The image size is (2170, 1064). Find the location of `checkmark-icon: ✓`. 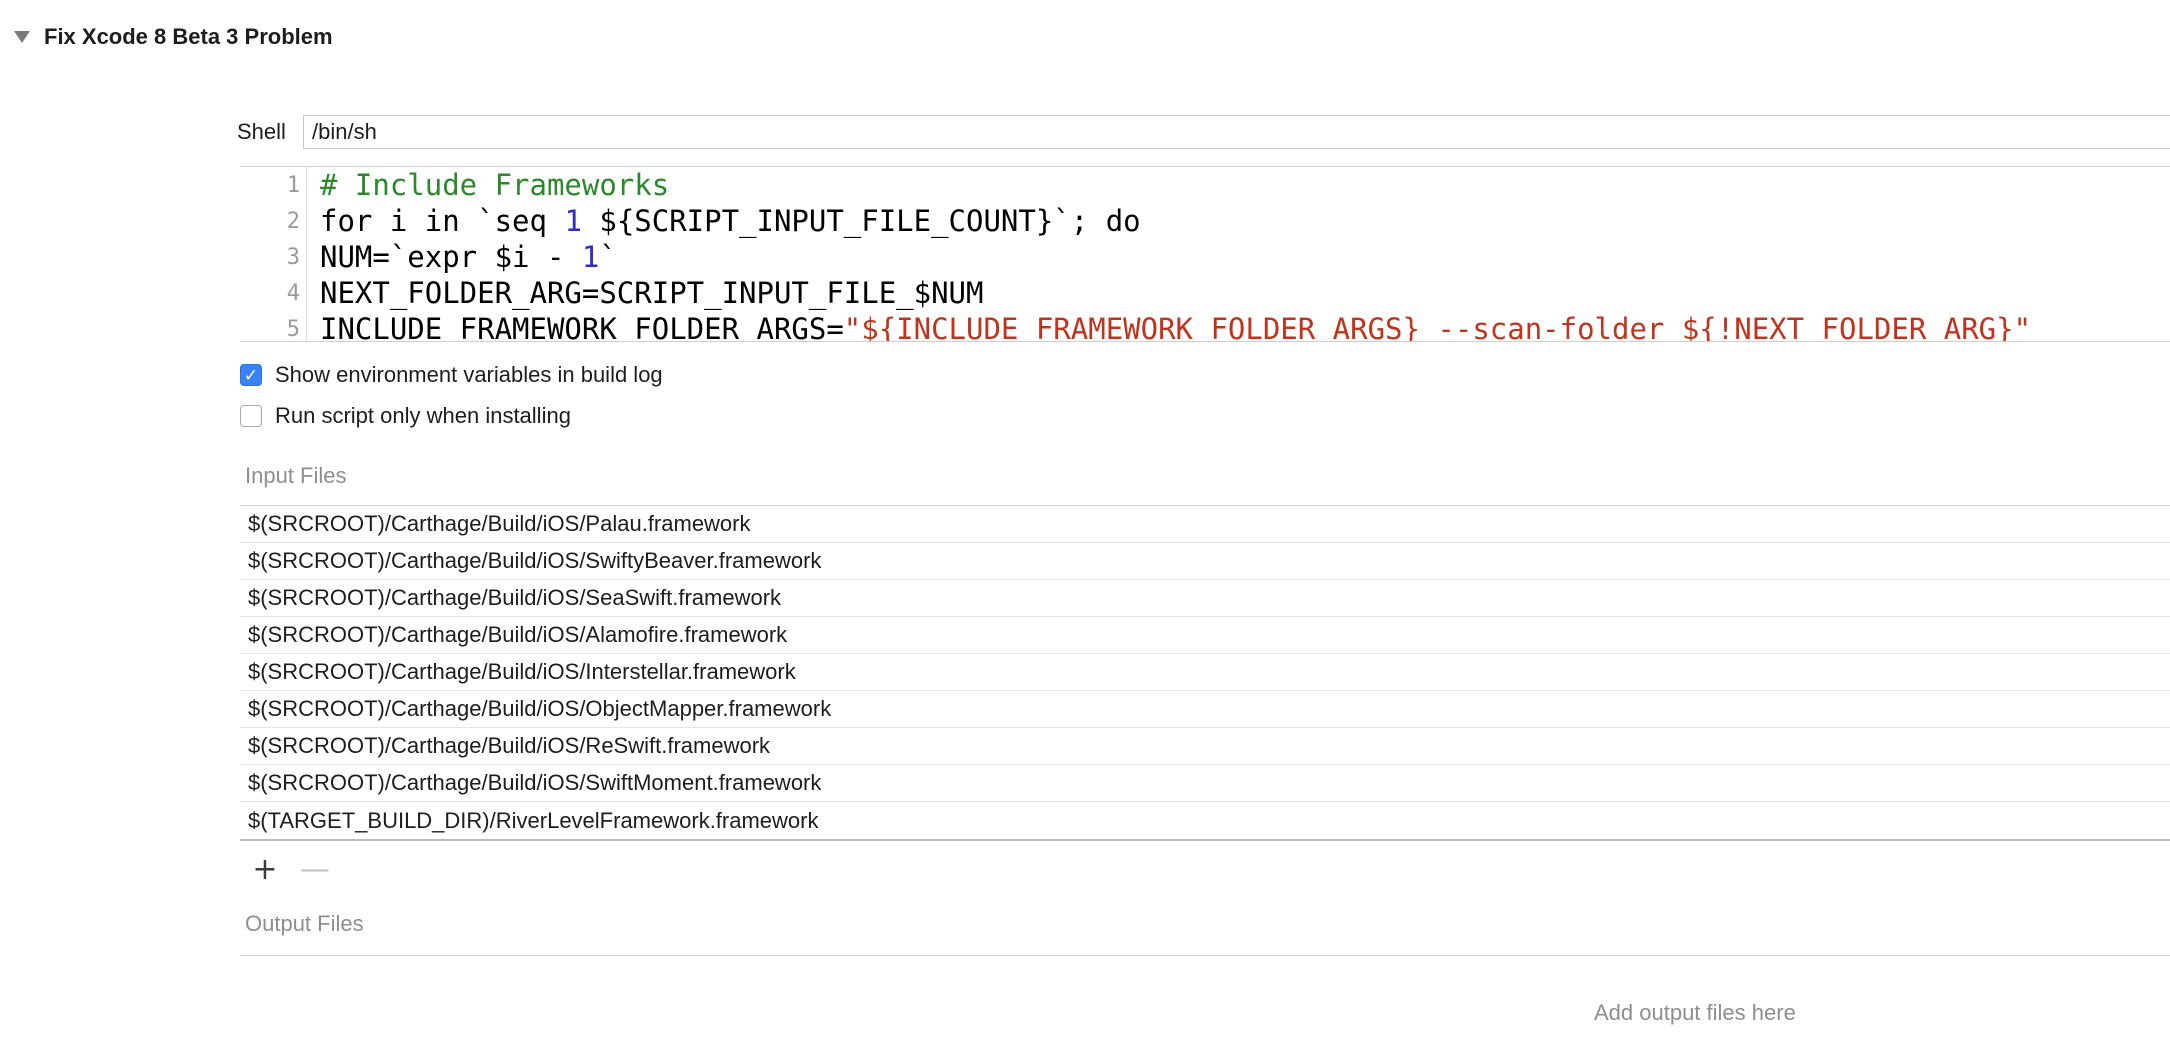

checkmark-icon: ✓ is located at coordinates (251, 375).